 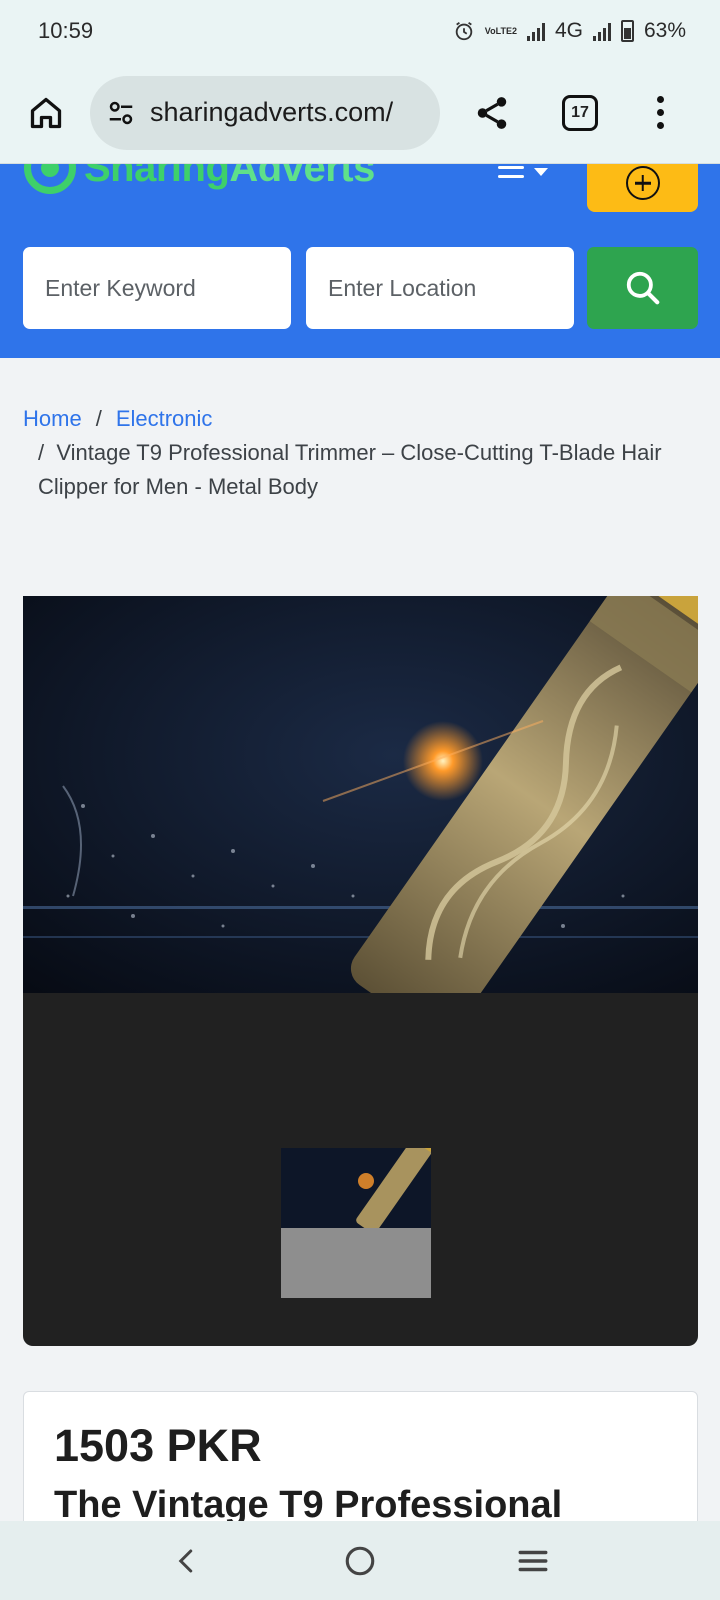 I want to click on breadcrumb-home-link: Home, so click(x=52, y=418).